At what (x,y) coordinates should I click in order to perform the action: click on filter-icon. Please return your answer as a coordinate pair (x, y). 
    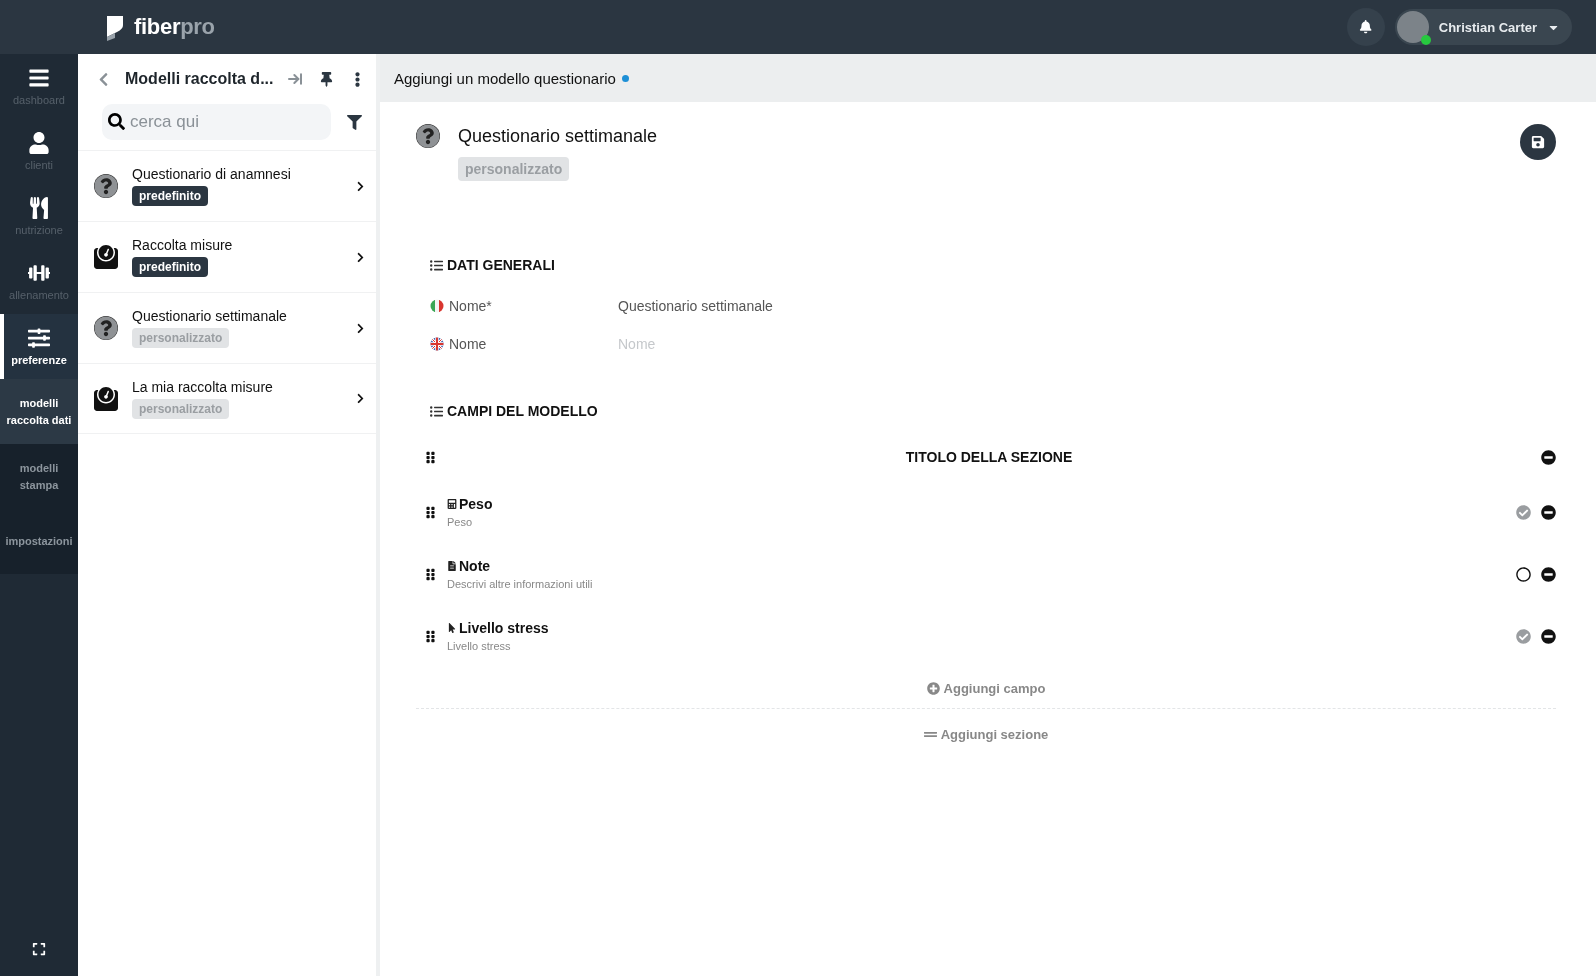
    Looking at the image, I should click on (354, 122).